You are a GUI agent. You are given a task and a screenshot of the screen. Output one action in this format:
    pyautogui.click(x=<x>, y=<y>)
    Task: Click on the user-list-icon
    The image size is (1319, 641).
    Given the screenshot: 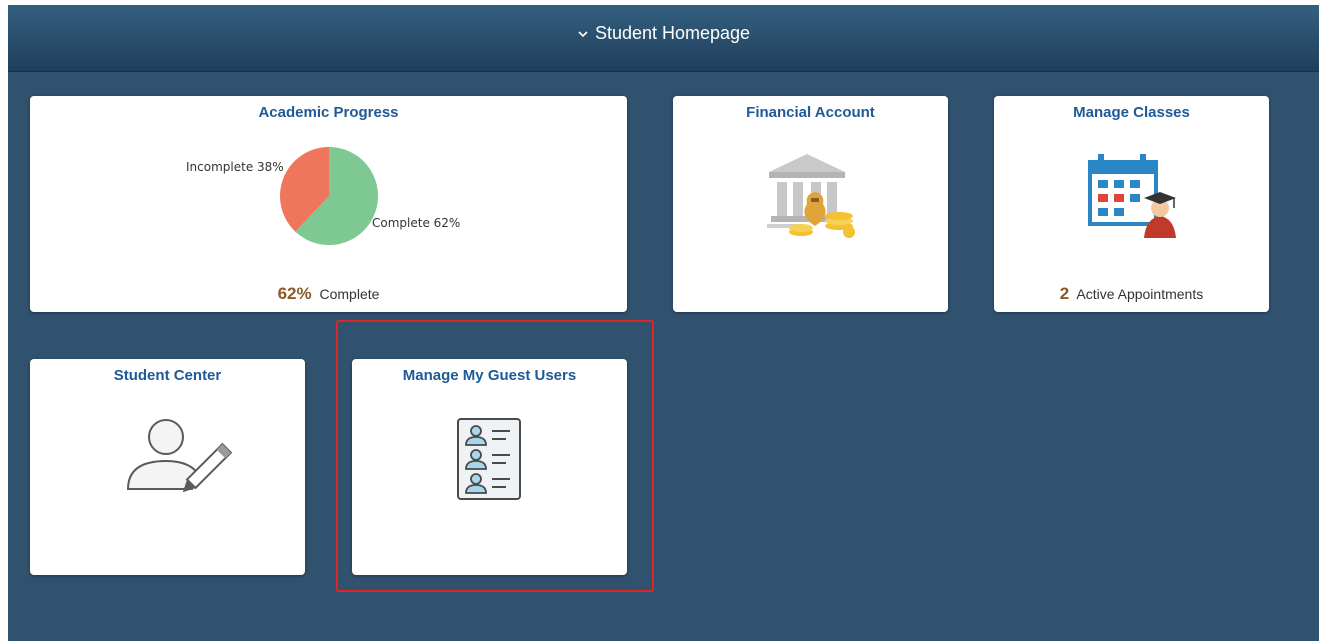 What is the action you would take?
    pyautogui.click(x=489, y=459)
    